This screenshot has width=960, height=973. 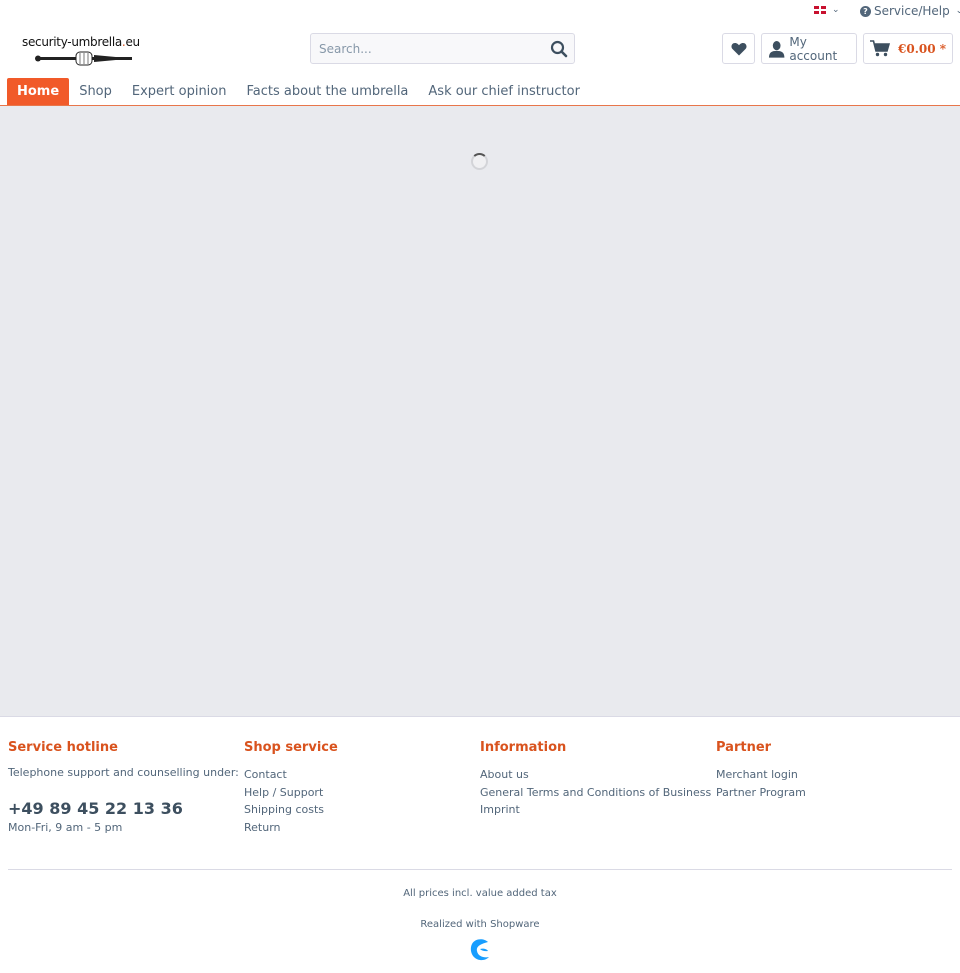 I want to click on hotline-text: Telephone support and counselling under:, so click(x=123, y=772).